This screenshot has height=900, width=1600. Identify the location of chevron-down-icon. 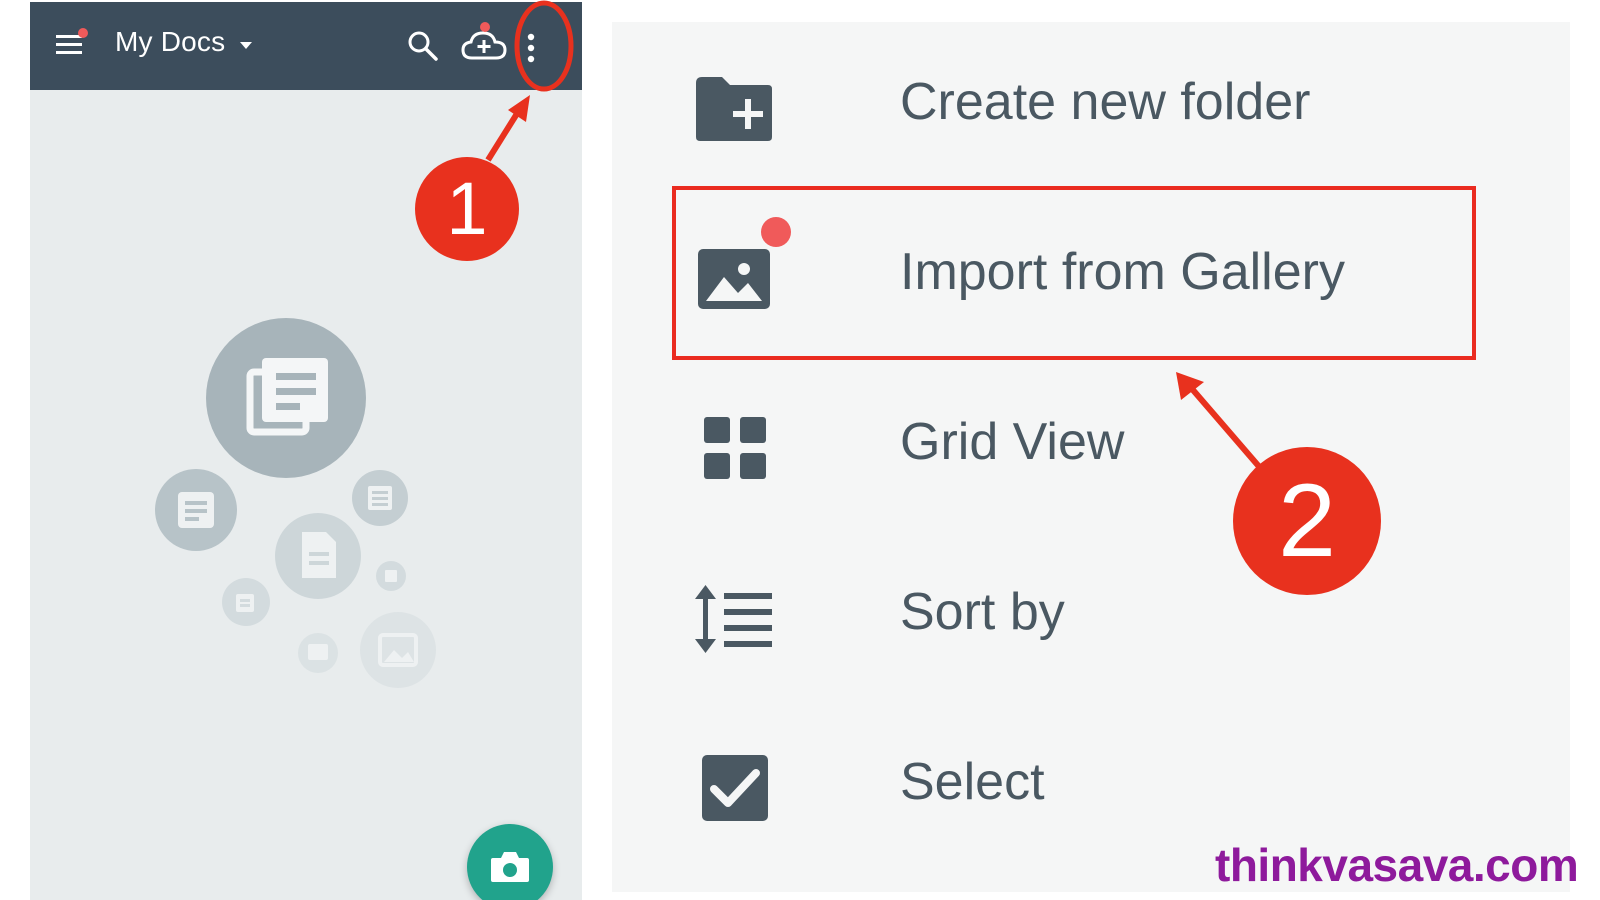
(246, 45).